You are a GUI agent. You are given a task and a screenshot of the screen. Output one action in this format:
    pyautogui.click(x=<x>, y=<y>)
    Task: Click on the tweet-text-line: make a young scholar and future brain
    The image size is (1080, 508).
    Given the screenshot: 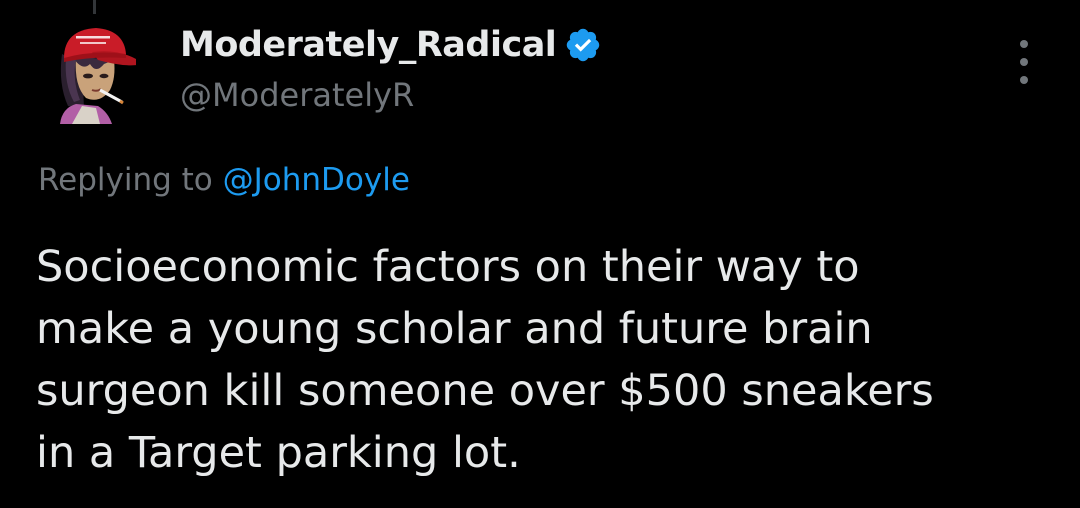 What is the action you would take?
    pyautogui.click(x=454, y=329)
    